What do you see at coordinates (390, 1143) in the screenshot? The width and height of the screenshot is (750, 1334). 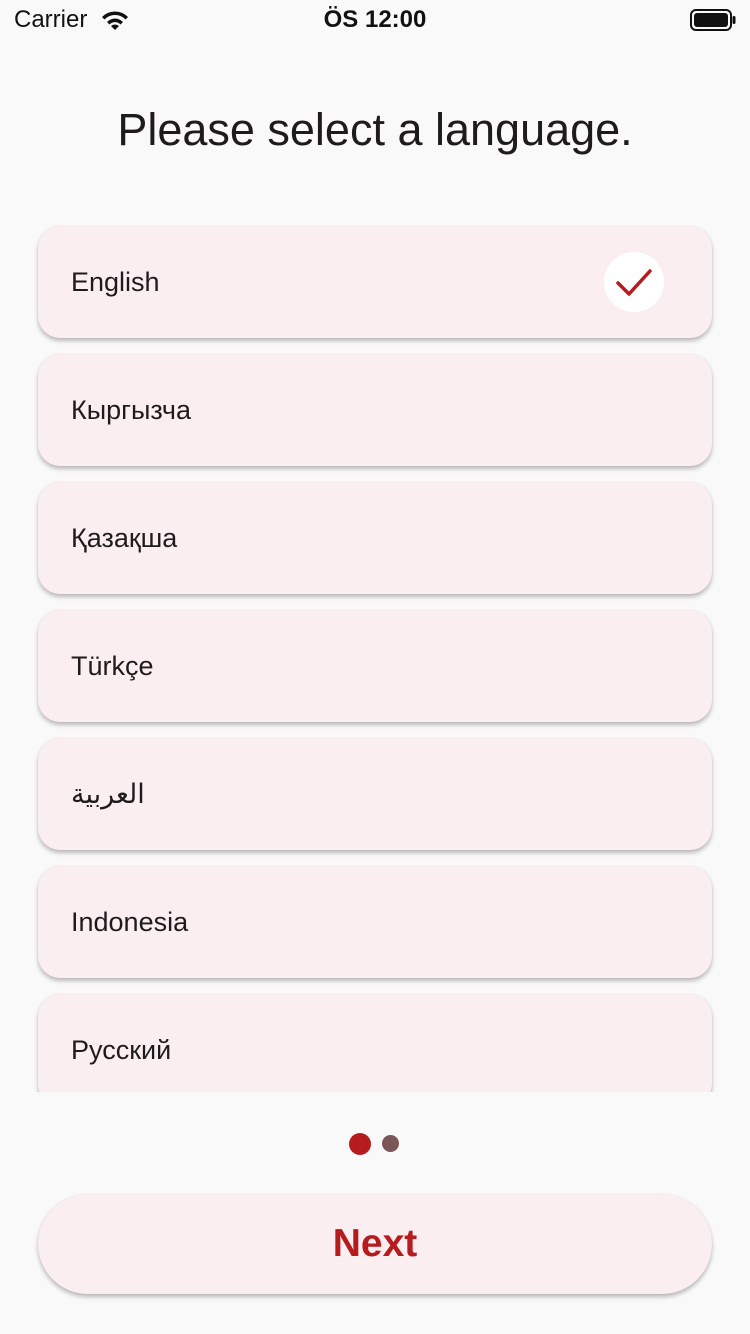 I see `page-dot-inactive` at bounding box center [390, 1143].